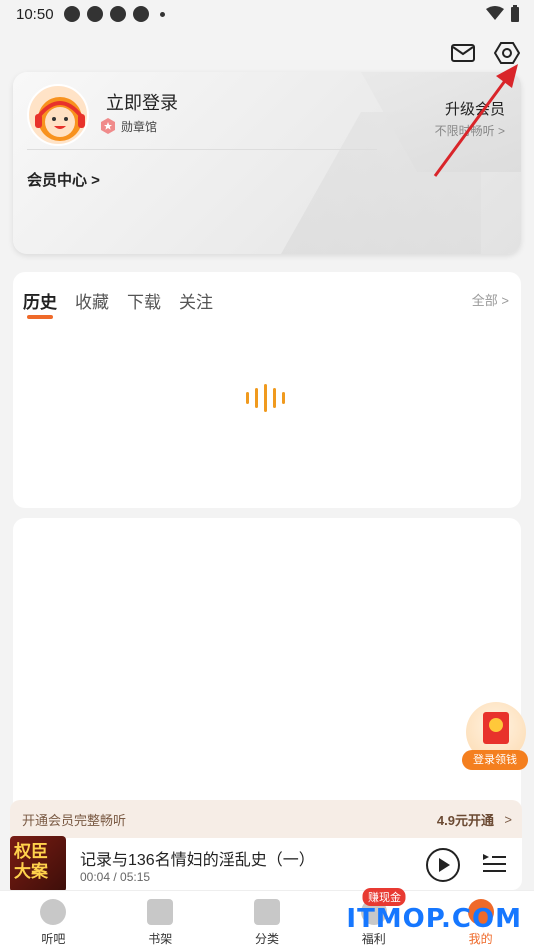 This screenshot has height=950, width=534. I want to click on status-time: 10:50, so click(35, 14).